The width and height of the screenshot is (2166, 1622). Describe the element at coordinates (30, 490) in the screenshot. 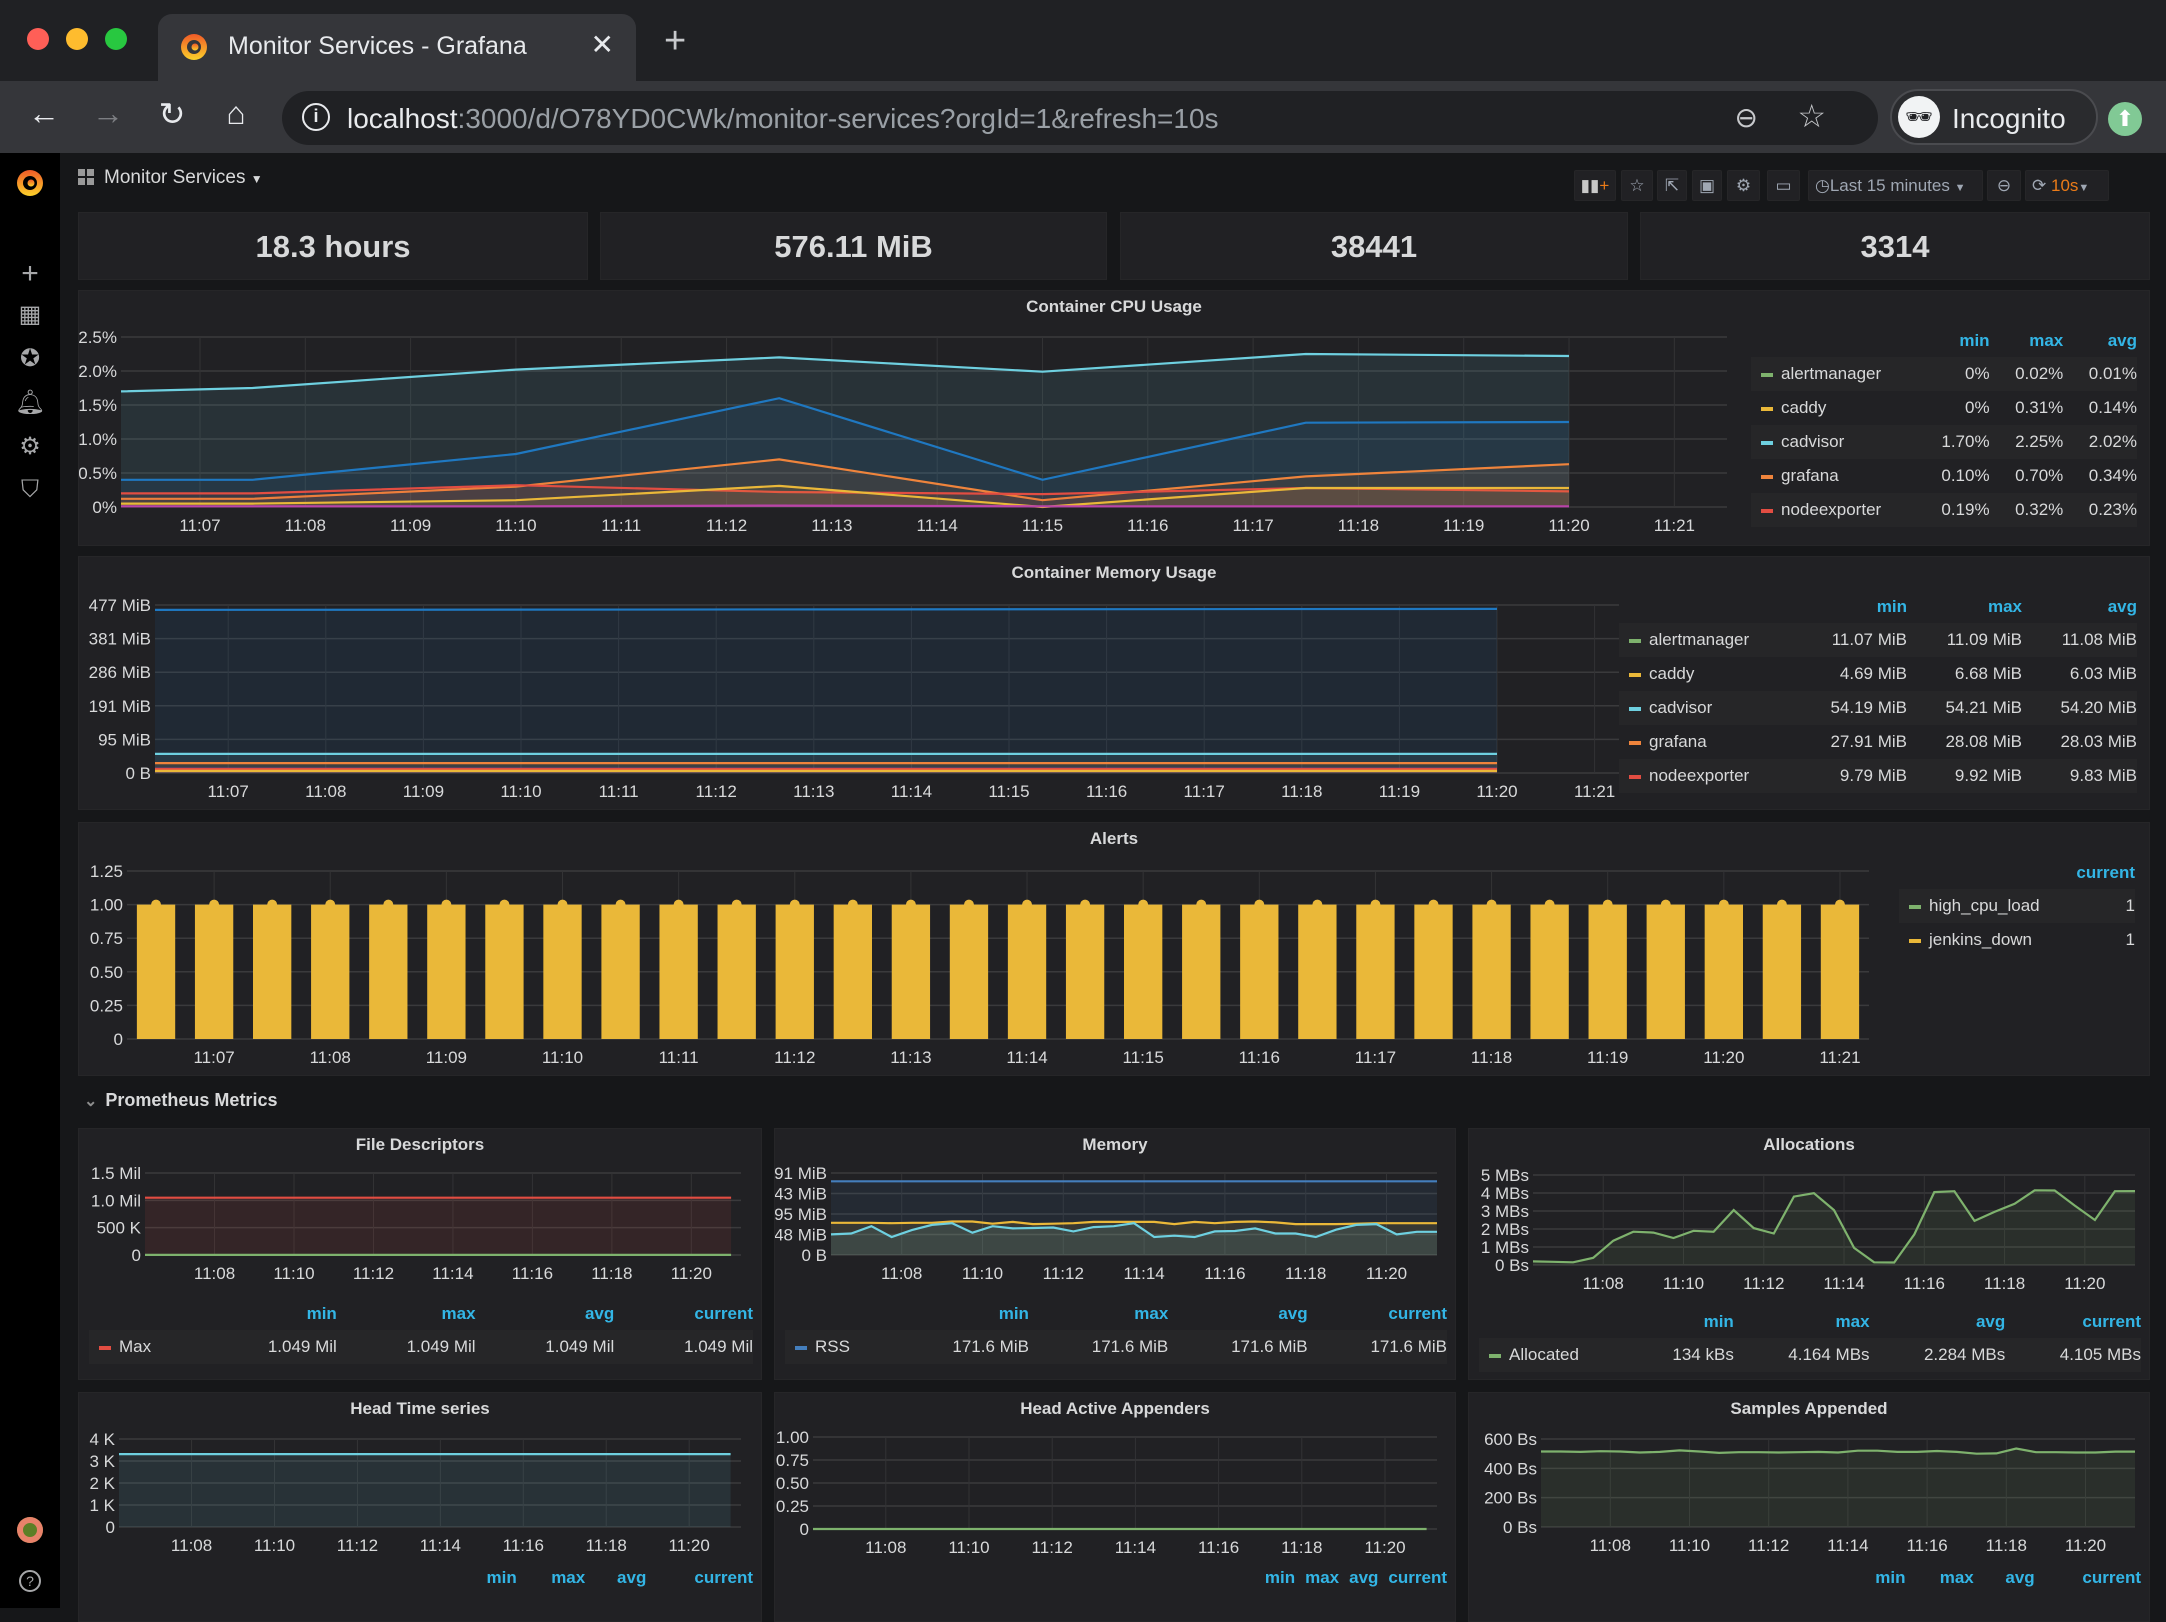

I see `server-admin-shield-icon: ⛉` at that location.